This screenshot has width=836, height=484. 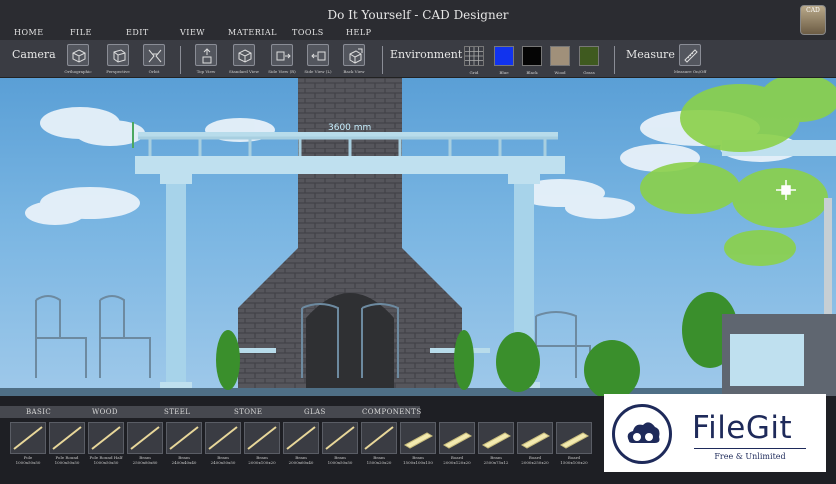 What do you see at coordinates (813, 10) in the screenshot?
I see `app-logo-text: CAD` at bounding box center [813, 10].